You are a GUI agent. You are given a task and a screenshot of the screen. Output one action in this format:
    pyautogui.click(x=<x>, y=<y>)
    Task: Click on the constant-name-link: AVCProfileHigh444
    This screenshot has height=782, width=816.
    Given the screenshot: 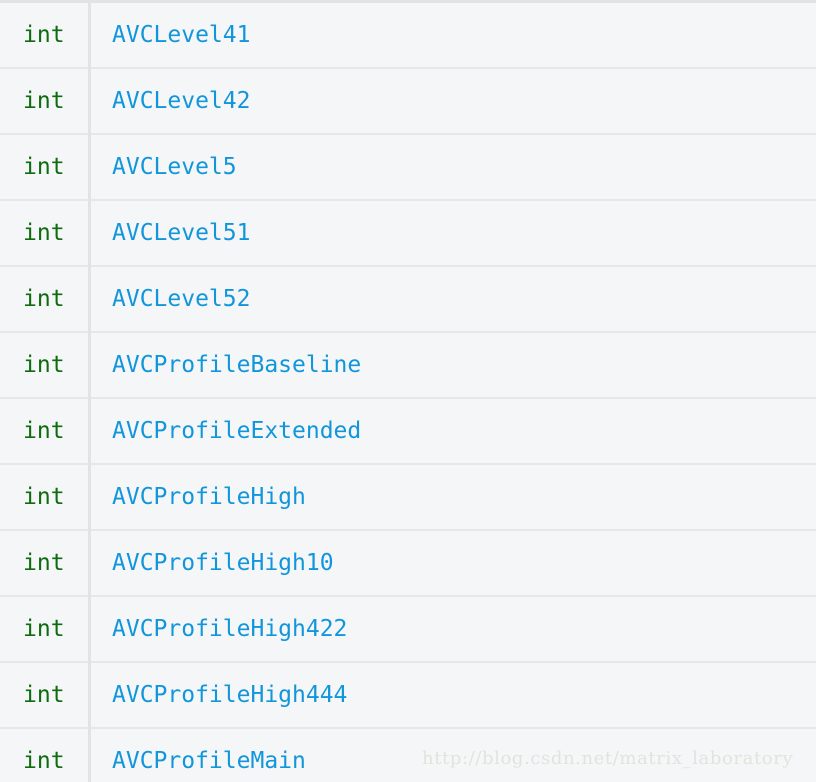 What is the action you would take?
    pyautogui.click(x=453, y=695)
    